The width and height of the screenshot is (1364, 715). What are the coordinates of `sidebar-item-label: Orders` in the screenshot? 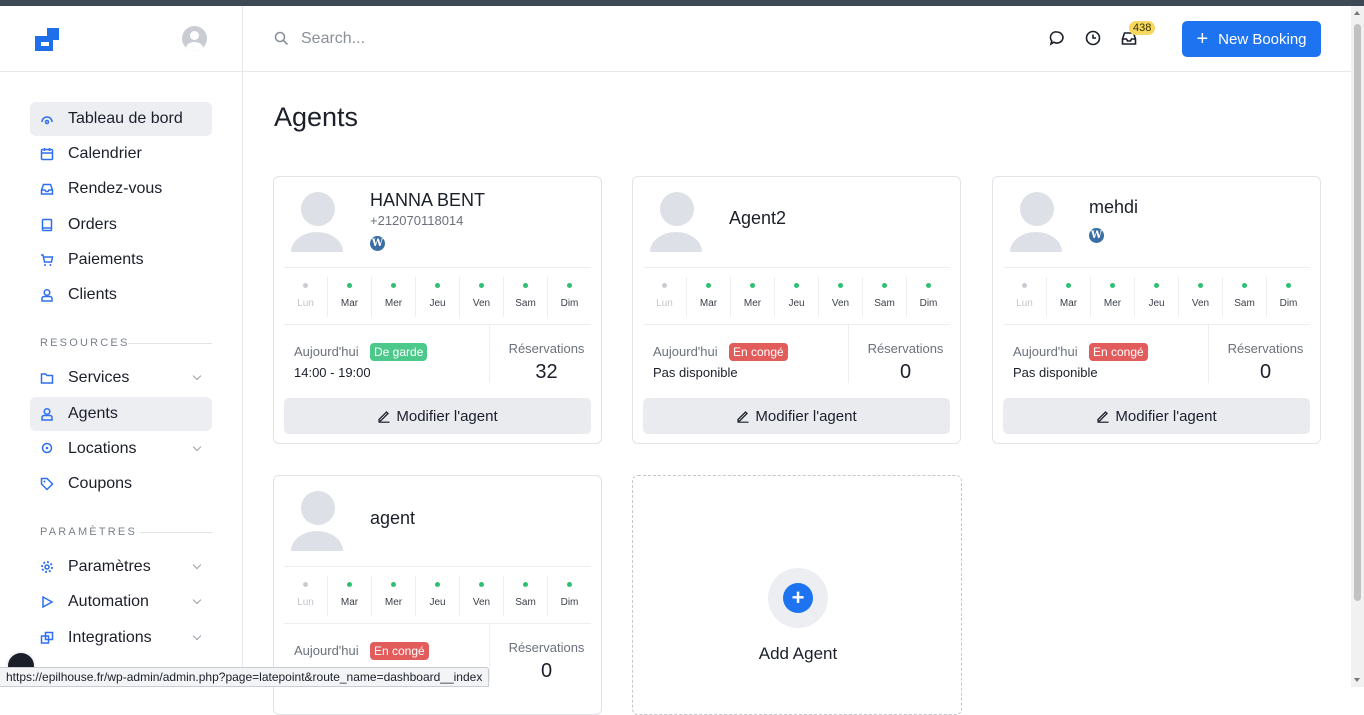 It's located at (92, 224).